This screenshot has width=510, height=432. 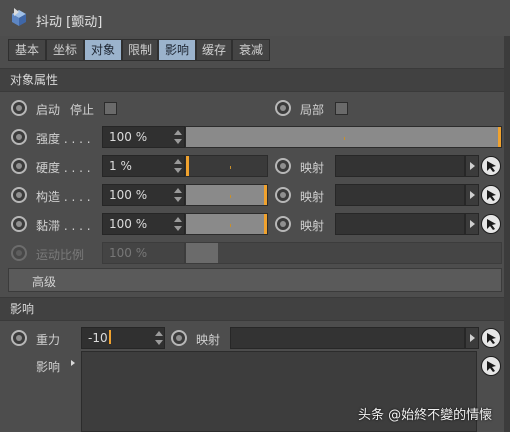 What do you see at coordinates (425, 415) in the screenshot?
I see `watermark-text: 头条 @始終不變的情懐` at bounding box center [425, 415].